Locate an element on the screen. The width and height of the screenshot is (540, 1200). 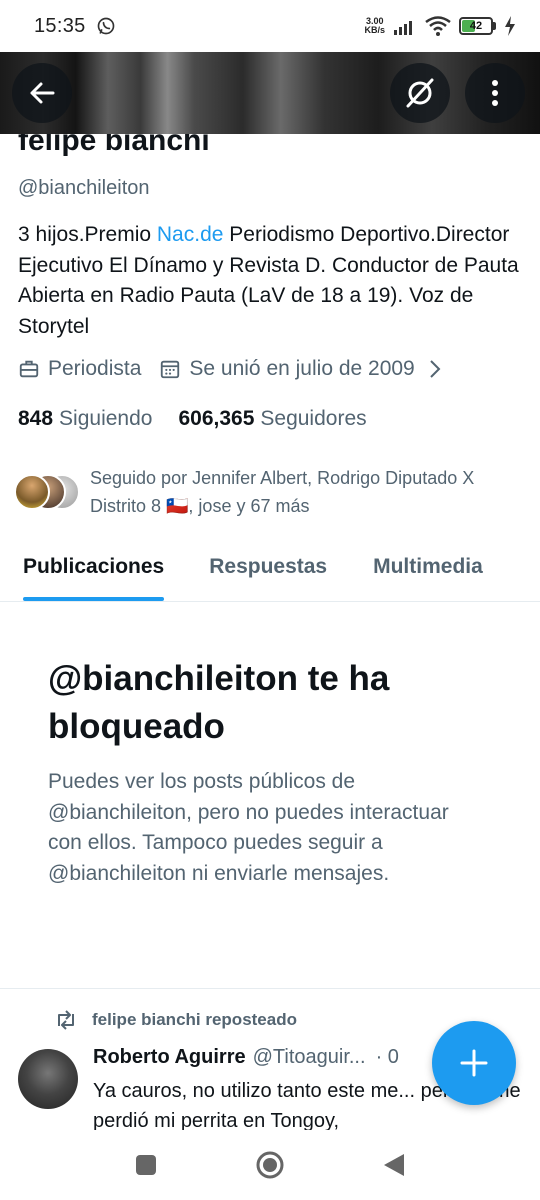
home-button is located at coordinates (270, 1165).